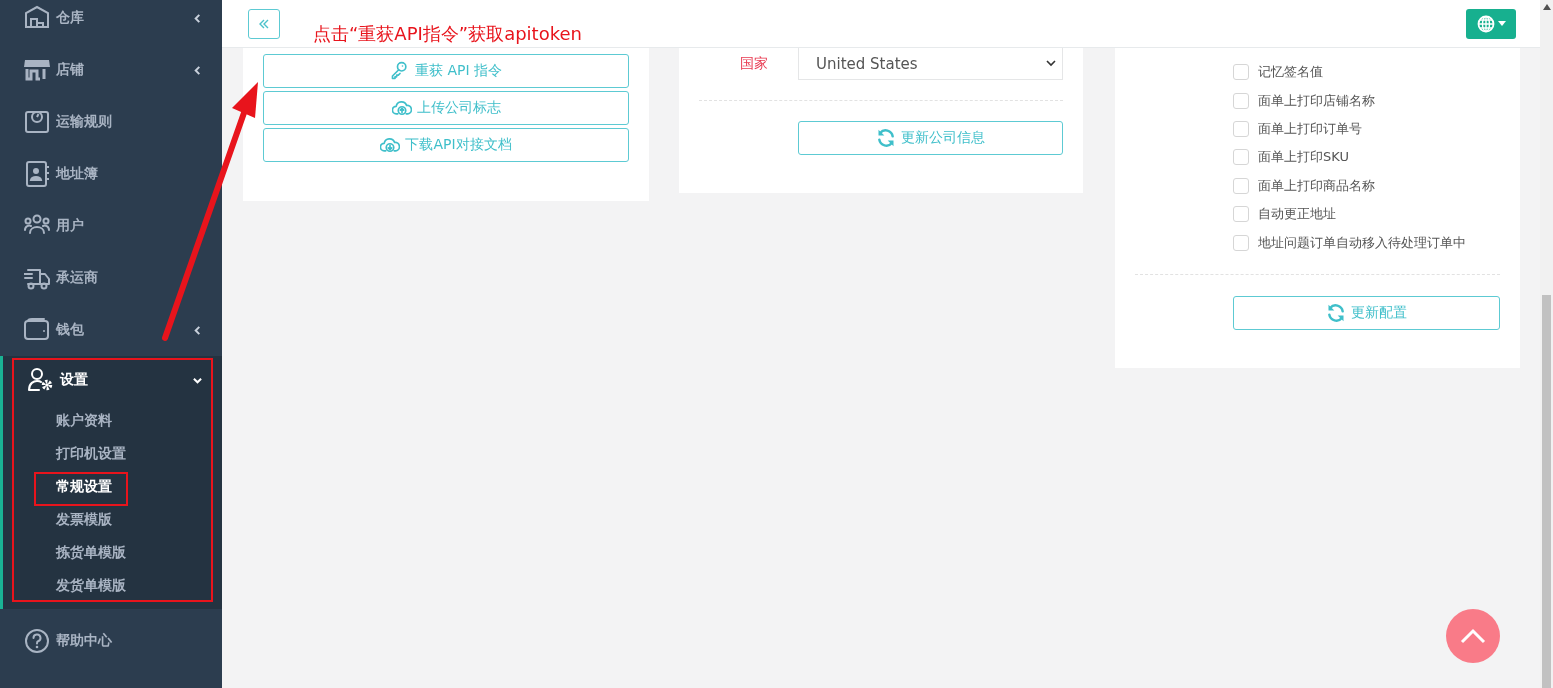 The height and width of the screenshot is (688, 1553). Describe the element at coordinates (112, 486) in the screenshot. I see `submenu-item: 常规设置` at that location.